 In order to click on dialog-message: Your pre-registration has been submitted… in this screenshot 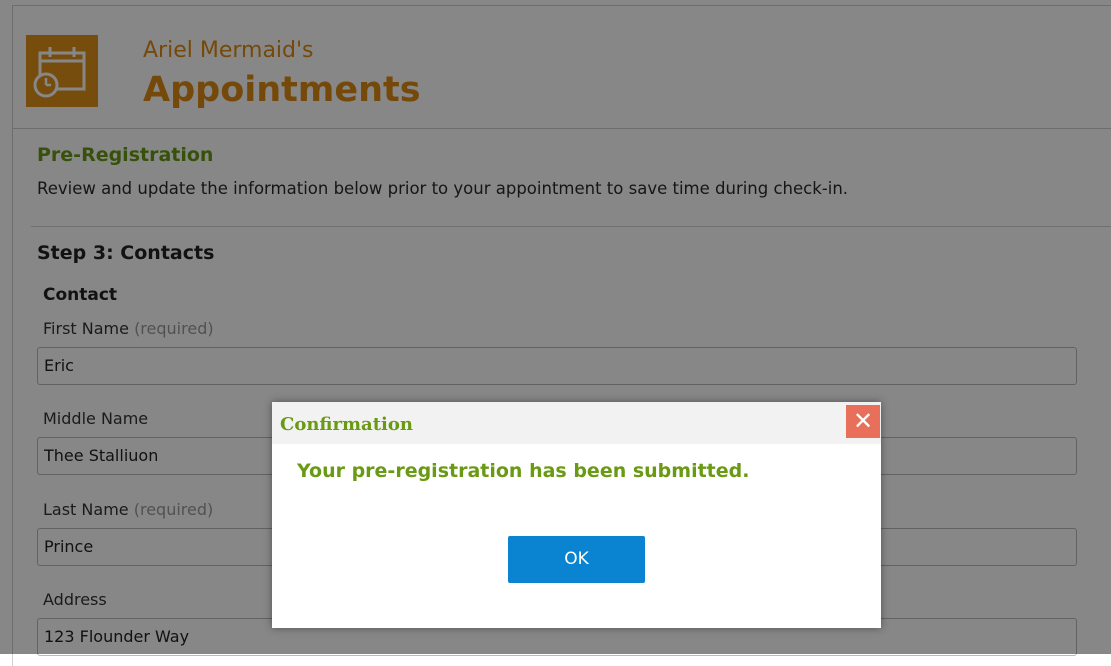, I will do `click(523, 471)`.